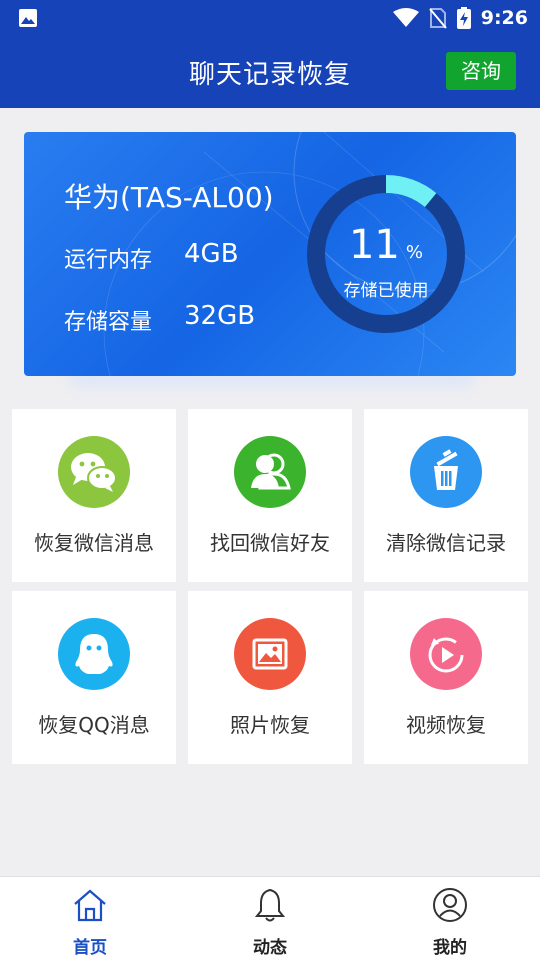 The height and width of the screenshot is (961, 540). I want to click on tool-label: 照片恢复, so click(270, 725).